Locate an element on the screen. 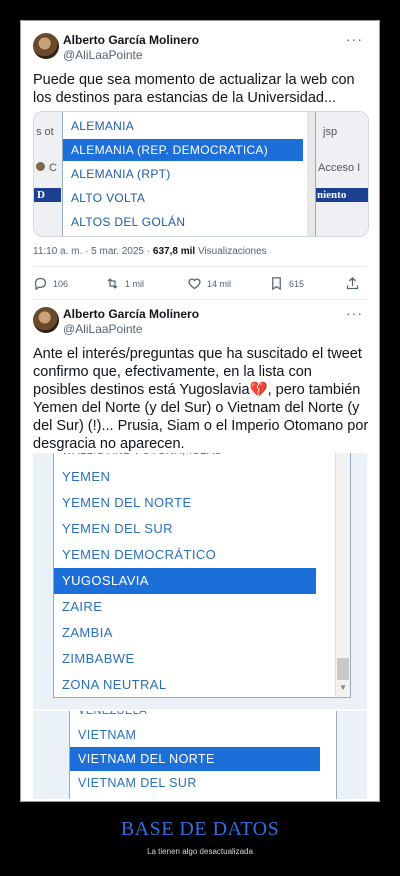 Image resolution: width=400 pixels, height=876 pixels. retweet-count: 1 mil is located at coordinates (135, 283).